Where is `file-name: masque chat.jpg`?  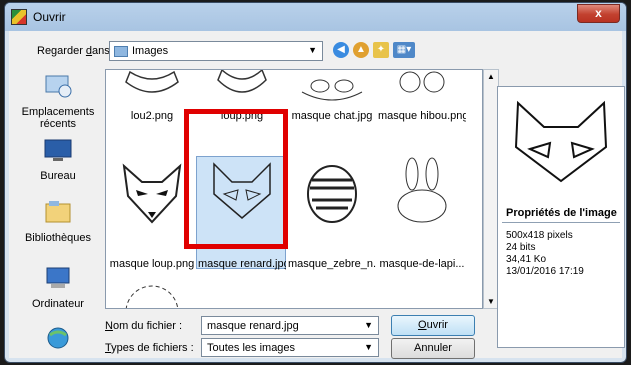
file-name: masque chat.jpg is located at coordinates (332, 116).